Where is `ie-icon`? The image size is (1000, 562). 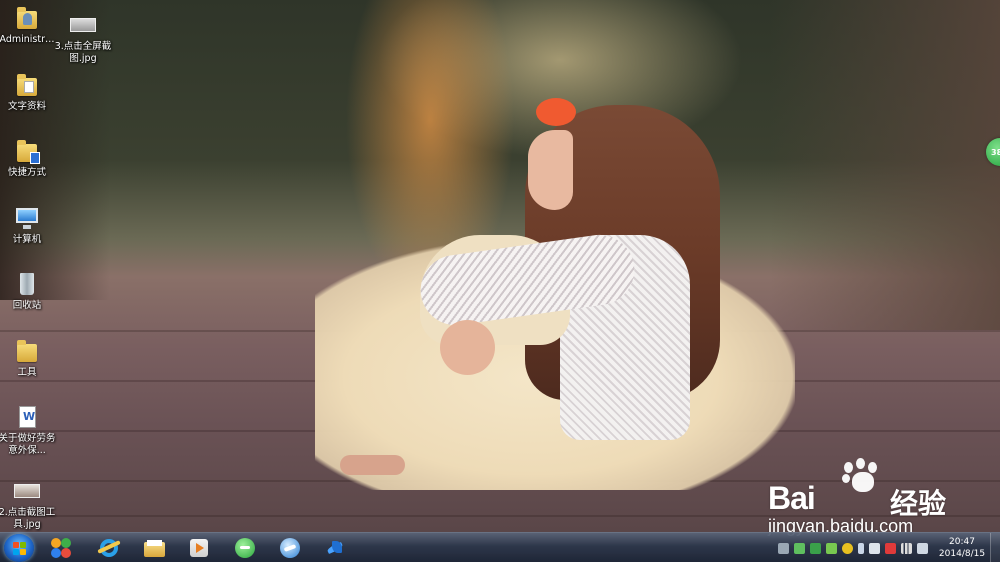 ie-icon is located at coordinates (109, 548).